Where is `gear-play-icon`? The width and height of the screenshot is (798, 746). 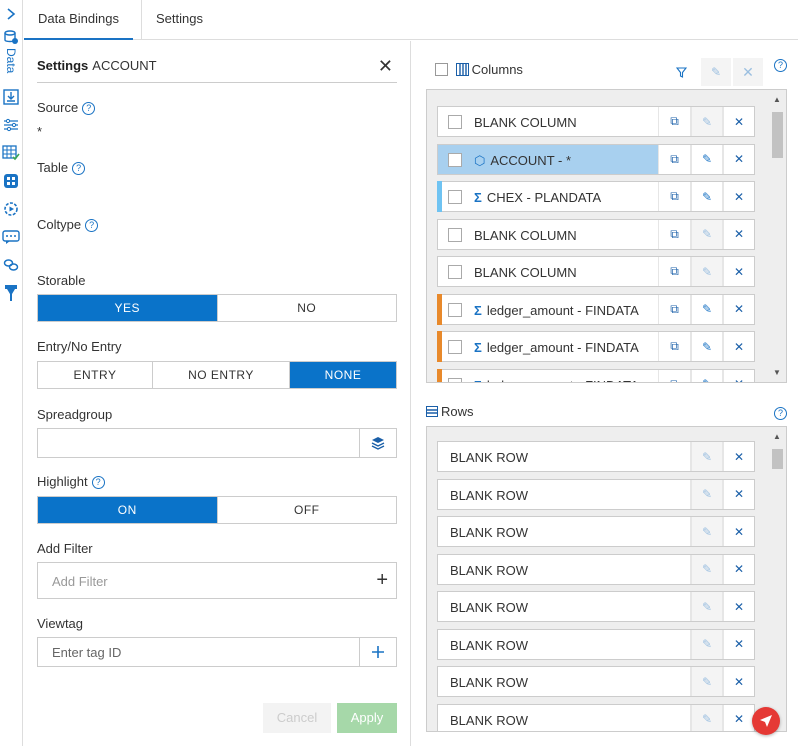
gear-play-icon is located at coordinates (11, 209).